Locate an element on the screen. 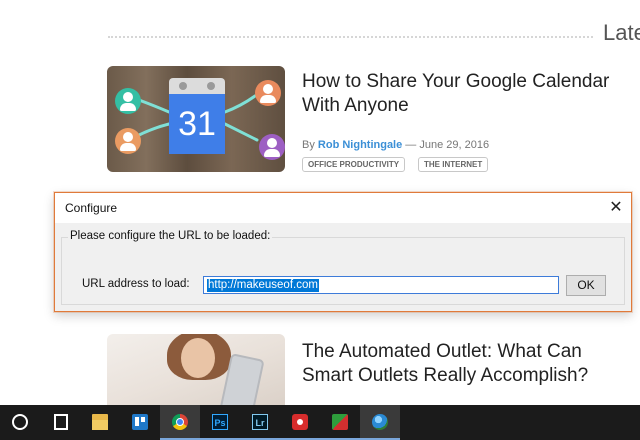 The image size is (640, 440). lightroom-icon: Lr is located at coordinates (260, 422).